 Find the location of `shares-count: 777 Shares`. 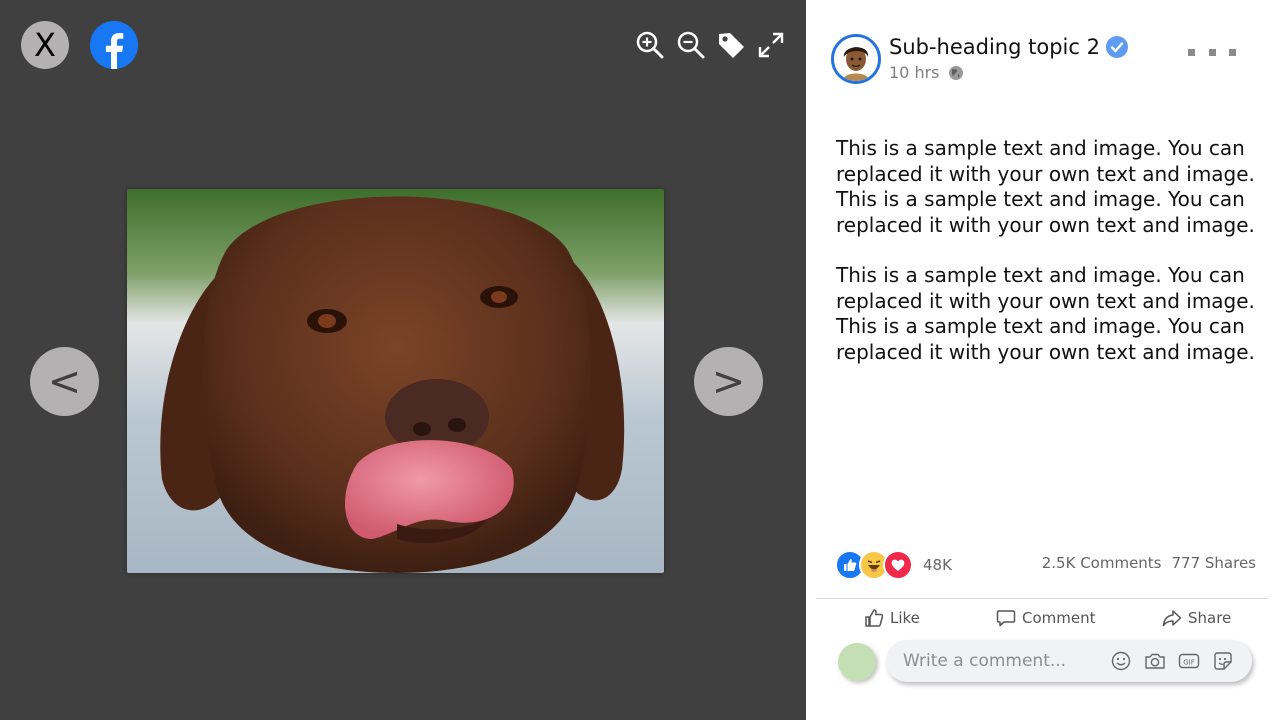

shares-count: 777 Shares is located at coordinates (1214, 563).